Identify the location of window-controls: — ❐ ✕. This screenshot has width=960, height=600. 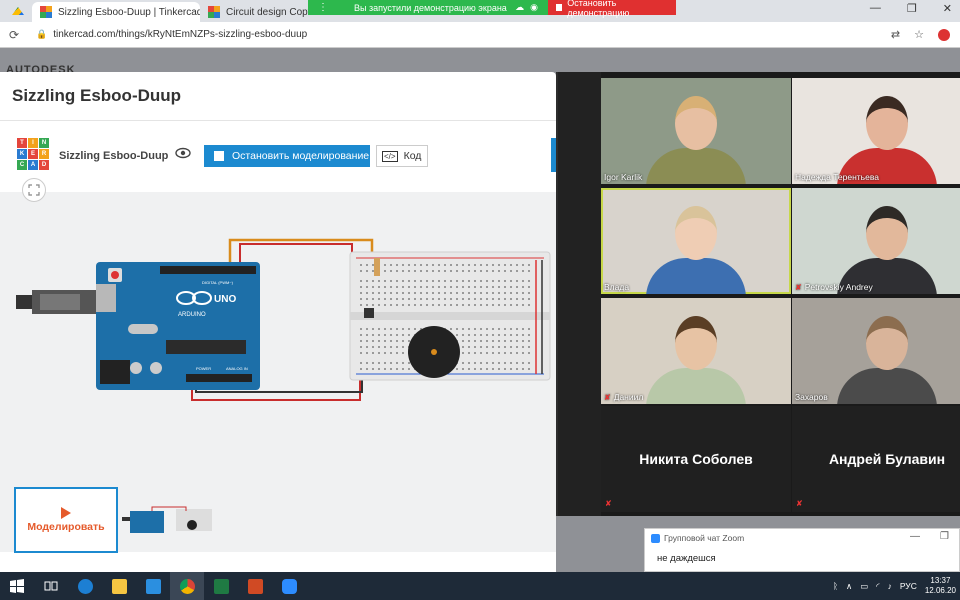
(911, 8).